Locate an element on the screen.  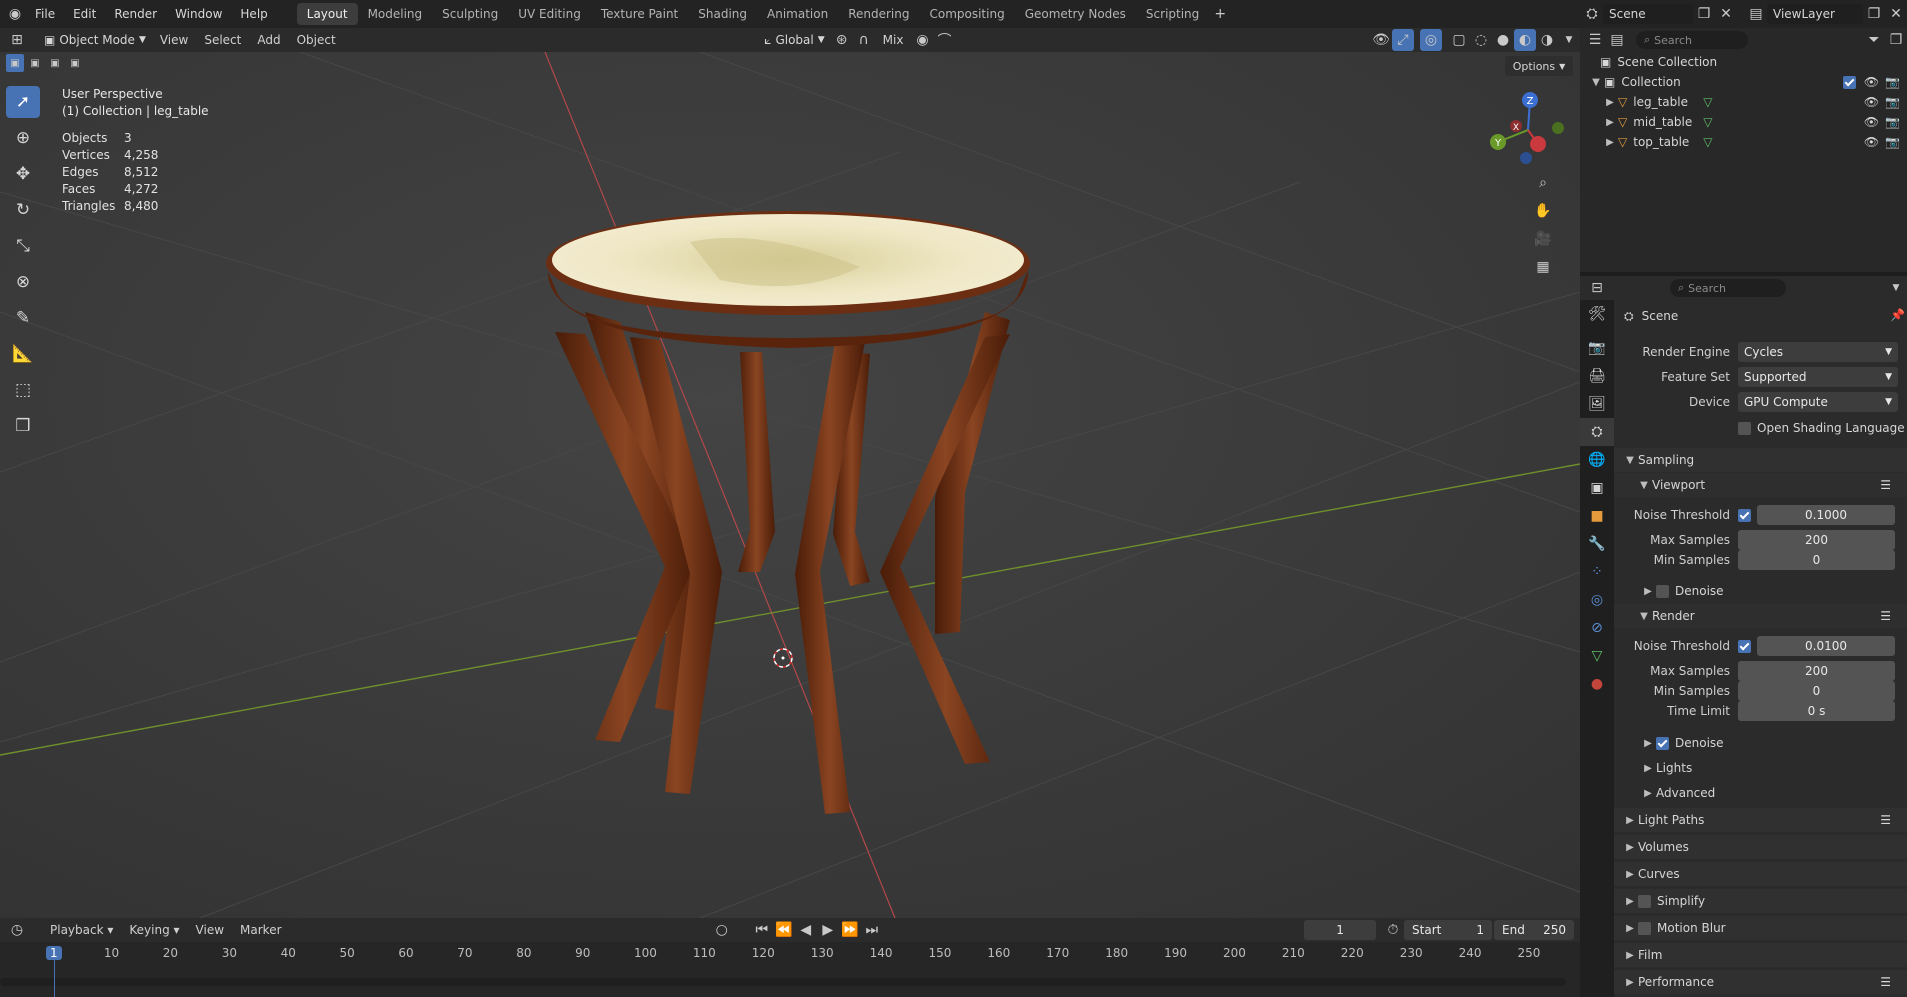
zoom-icon: ⌕ is located at coordinates (1543, 183).